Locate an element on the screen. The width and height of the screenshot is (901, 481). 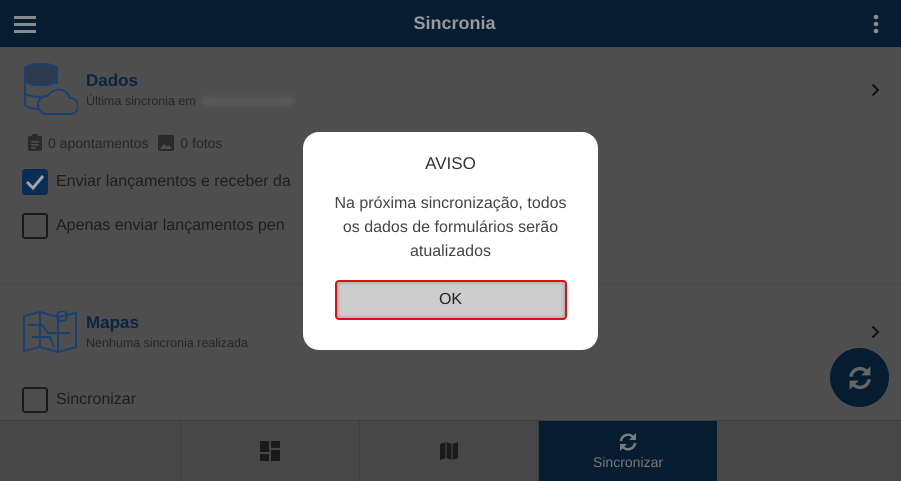
menu-icon is located at coordinates (25, 23).